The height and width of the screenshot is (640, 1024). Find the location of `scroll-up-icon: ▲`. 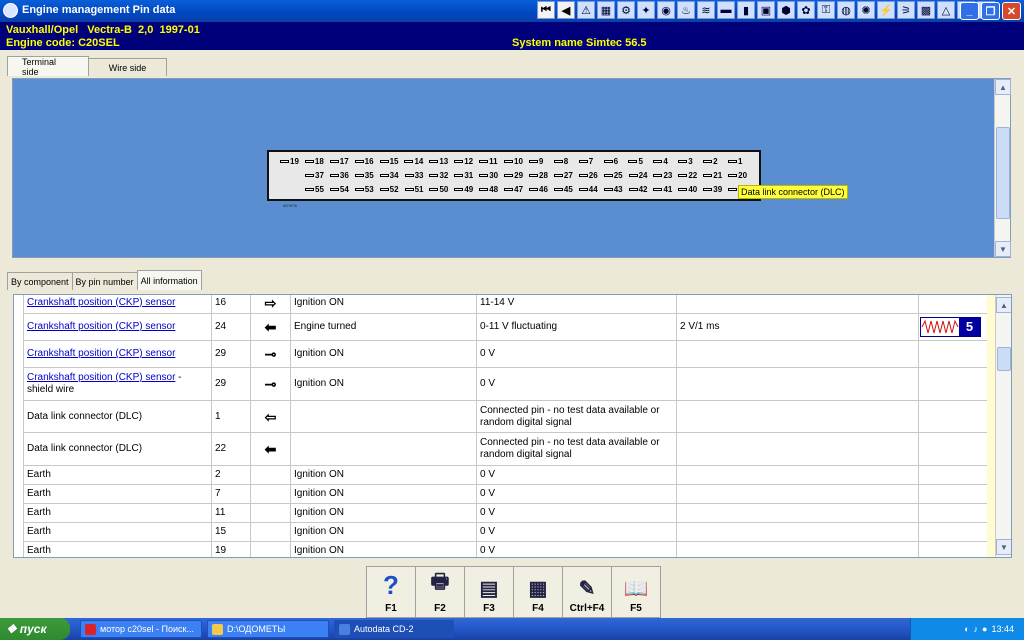

scroll-up-icon: ▲ is located at coordinates (1003, 87).